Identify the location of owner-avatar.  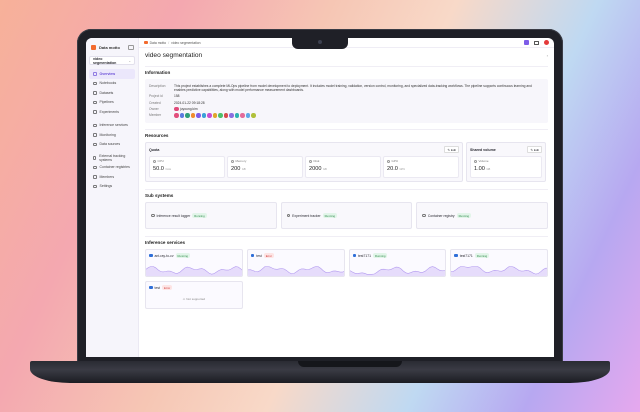
(176, 109).